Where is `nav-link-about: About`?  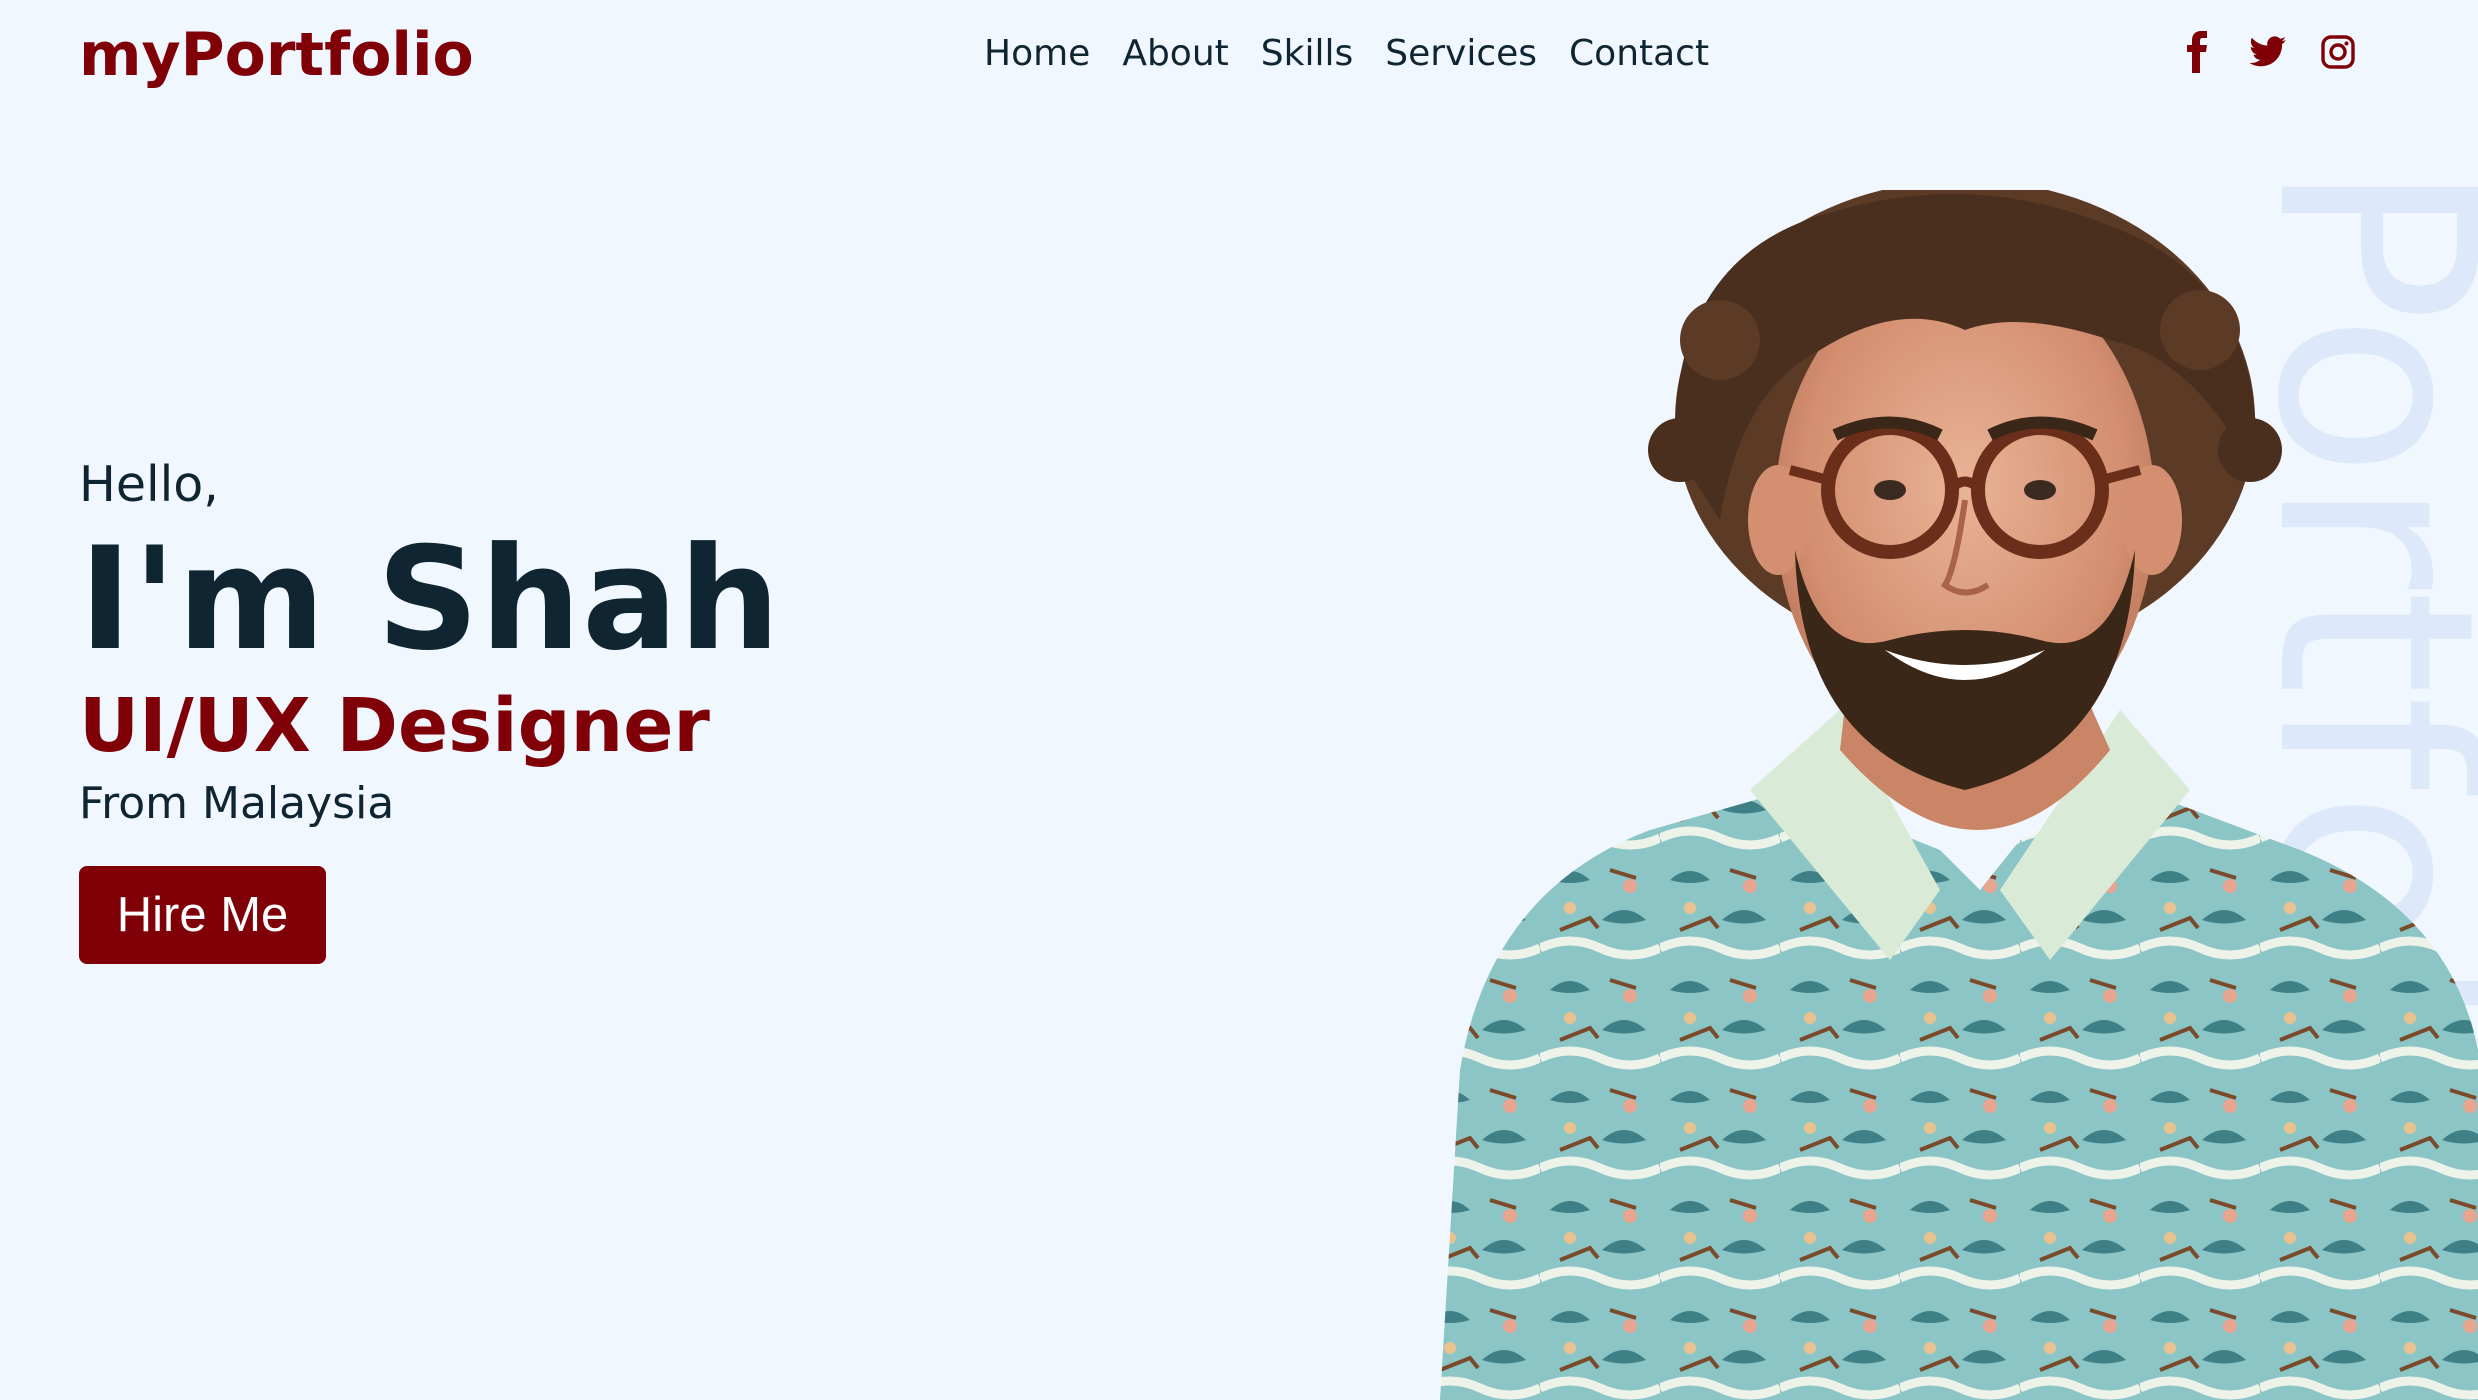
nav-link-about: About is located at coordinates (1175, 54).